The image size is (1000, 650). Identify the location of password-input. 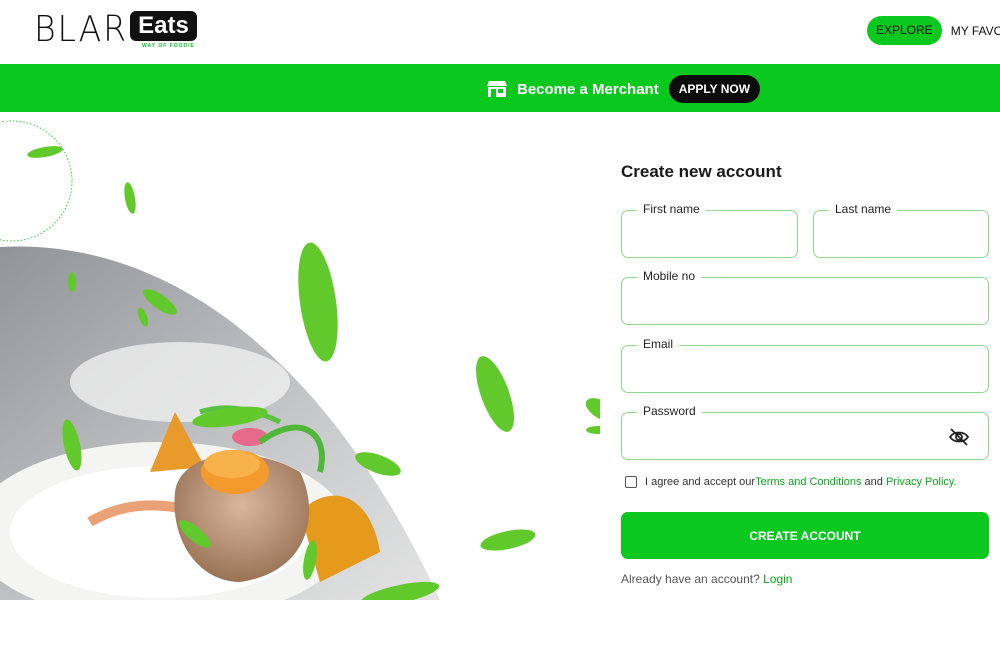
(805, 436).